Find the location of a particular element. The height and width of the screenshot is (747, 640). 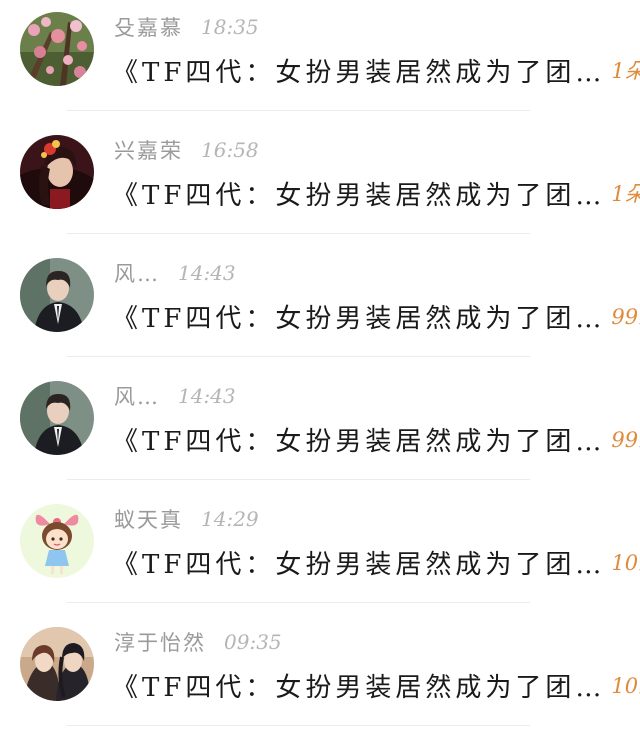

girl-with-headdress-photo-icon is located at coordinates (57, 172).